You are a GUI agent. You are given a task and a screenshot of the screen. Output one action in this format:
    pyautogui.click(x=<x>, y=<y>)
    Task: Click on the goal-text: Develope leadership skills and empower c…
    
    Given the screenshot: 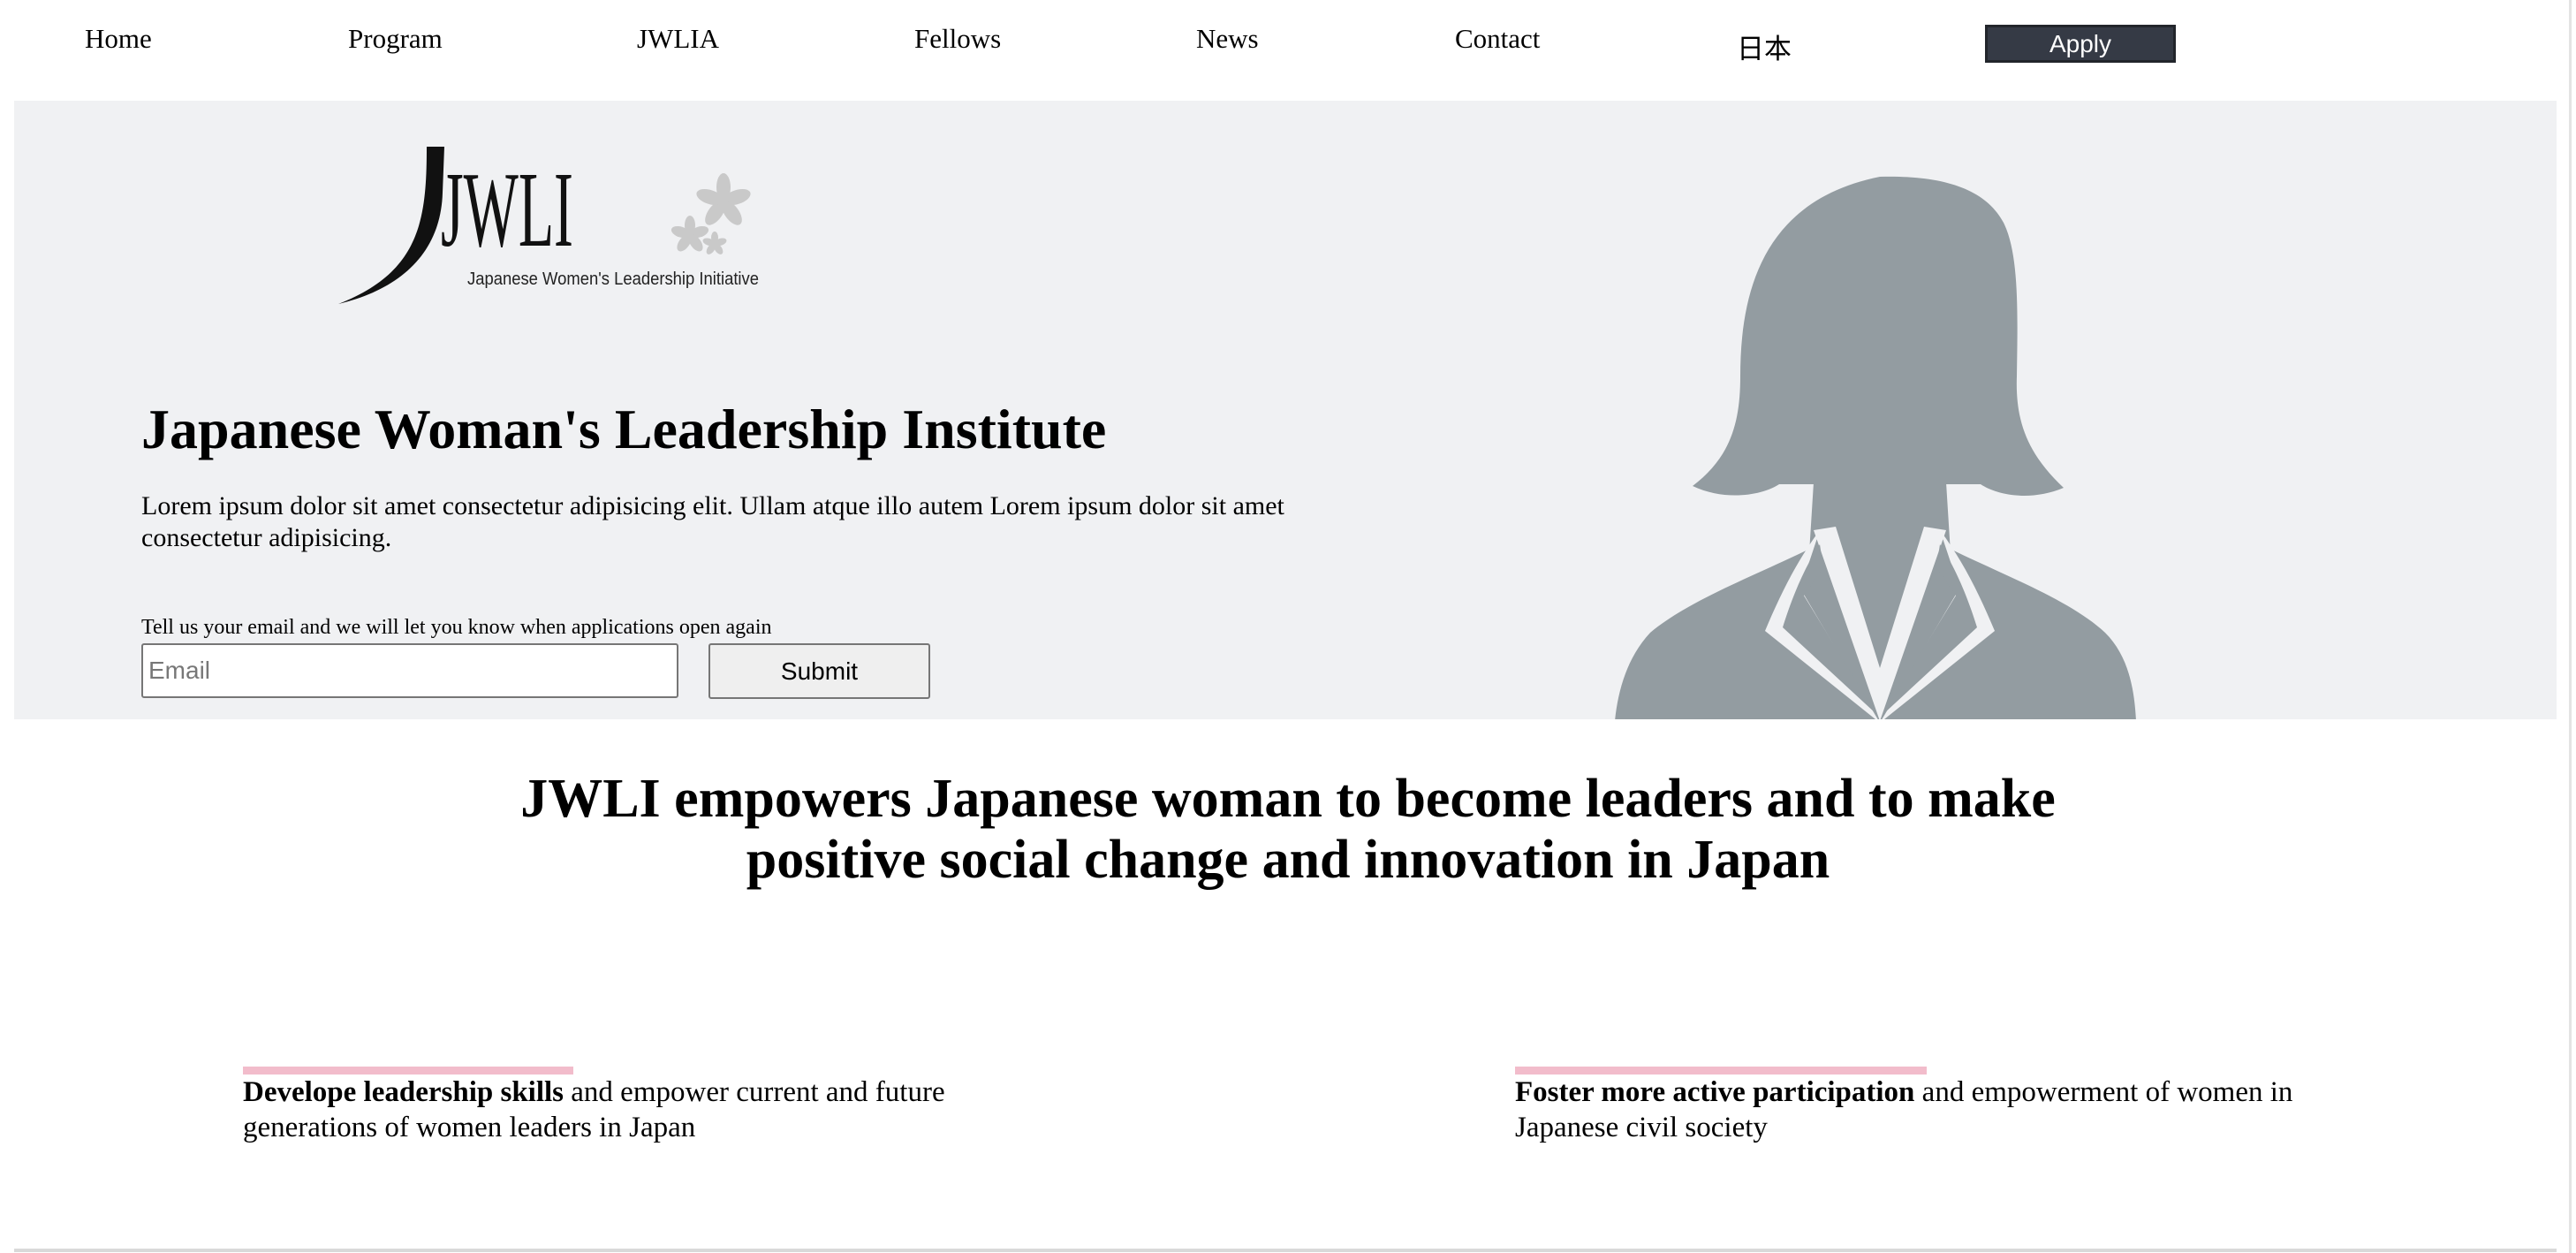 What is the action you would take?
    pyautogui.click(x=641, y=1110)
    